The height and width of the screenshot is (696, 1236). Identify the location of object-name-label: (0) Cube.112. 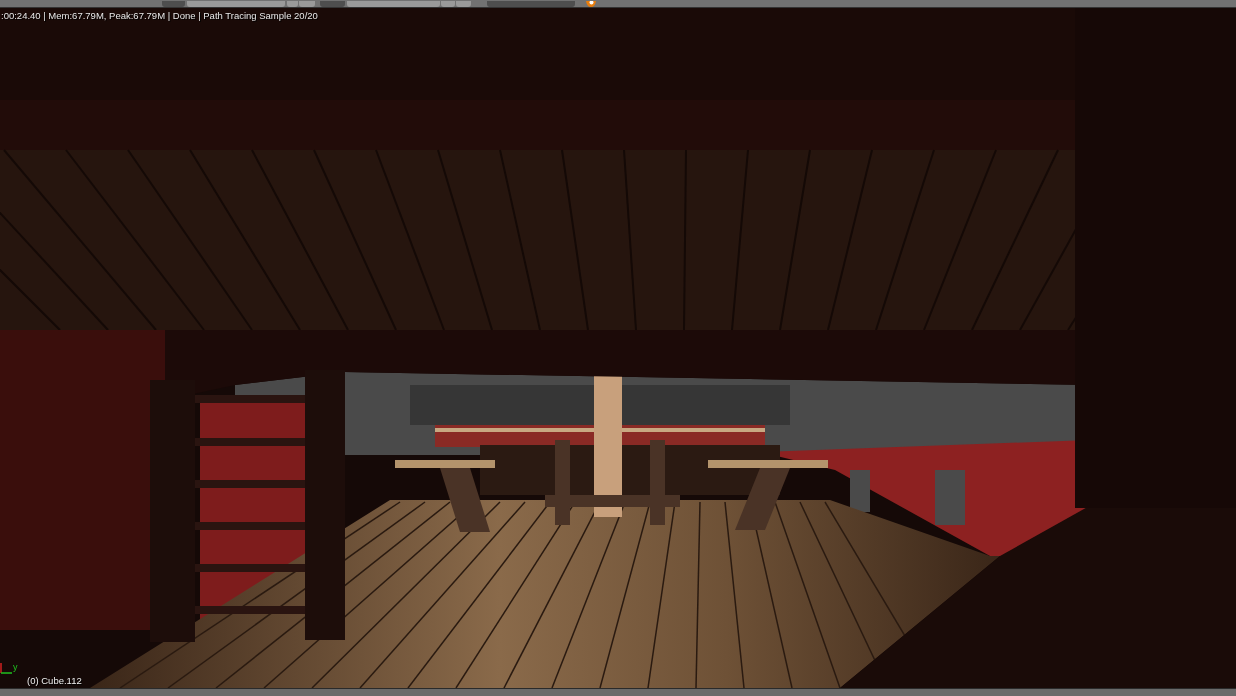
(54, 680).